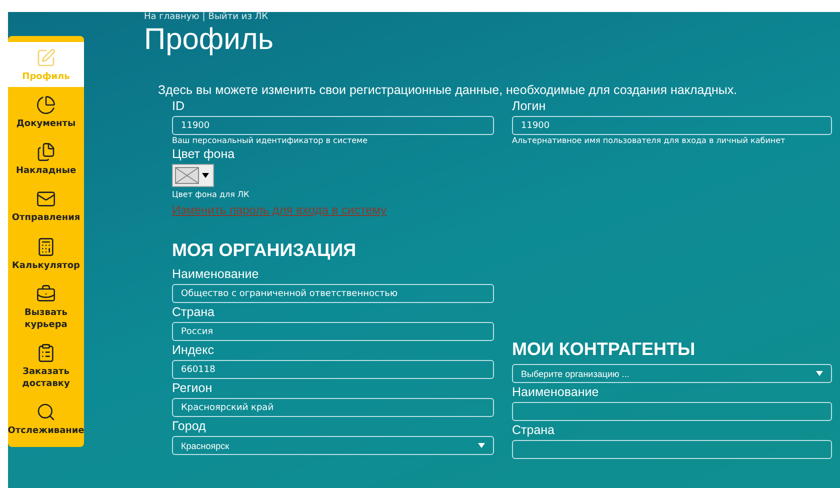  Describe the element at coordinates (46, 58) in the screenshot. I see `edit-icon` at that location.